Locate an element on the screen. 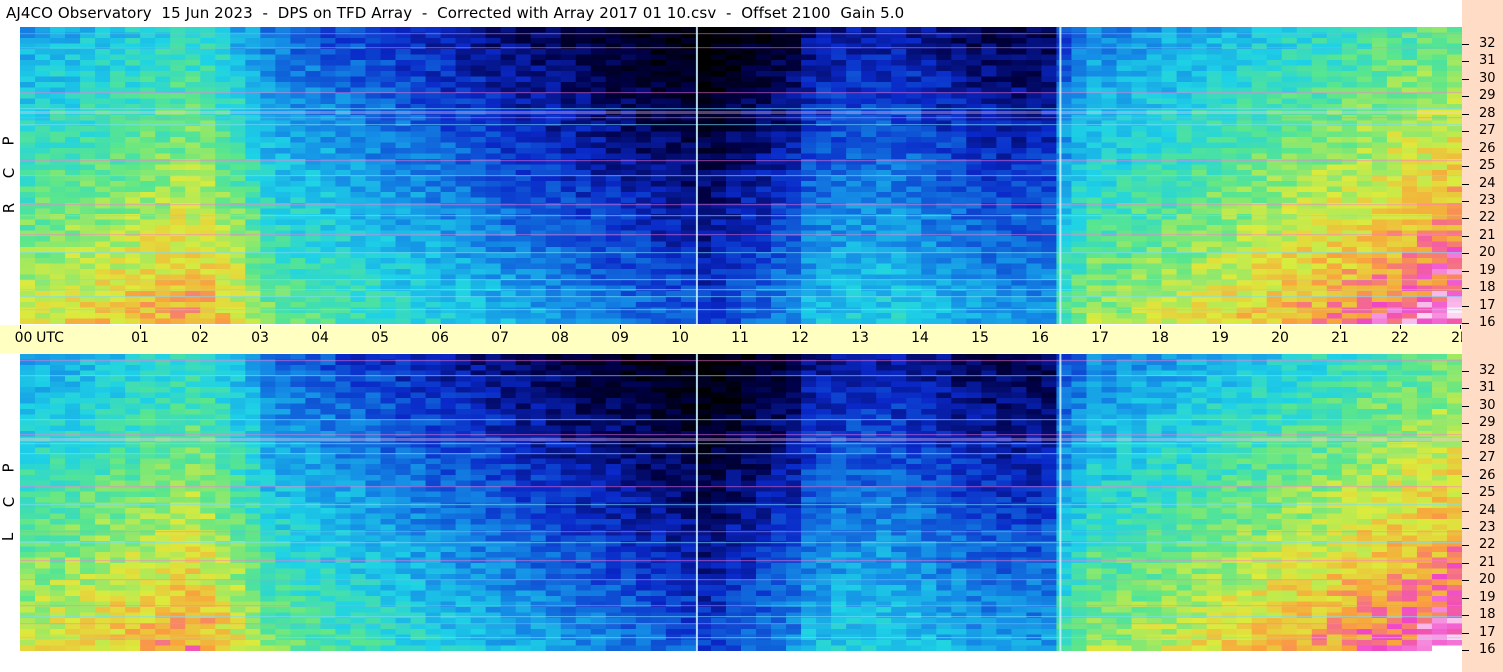 Image resolution: width=1503 pixels, height=672 pixels. time-tick-label: 12 is located at coordinates (800, 338).